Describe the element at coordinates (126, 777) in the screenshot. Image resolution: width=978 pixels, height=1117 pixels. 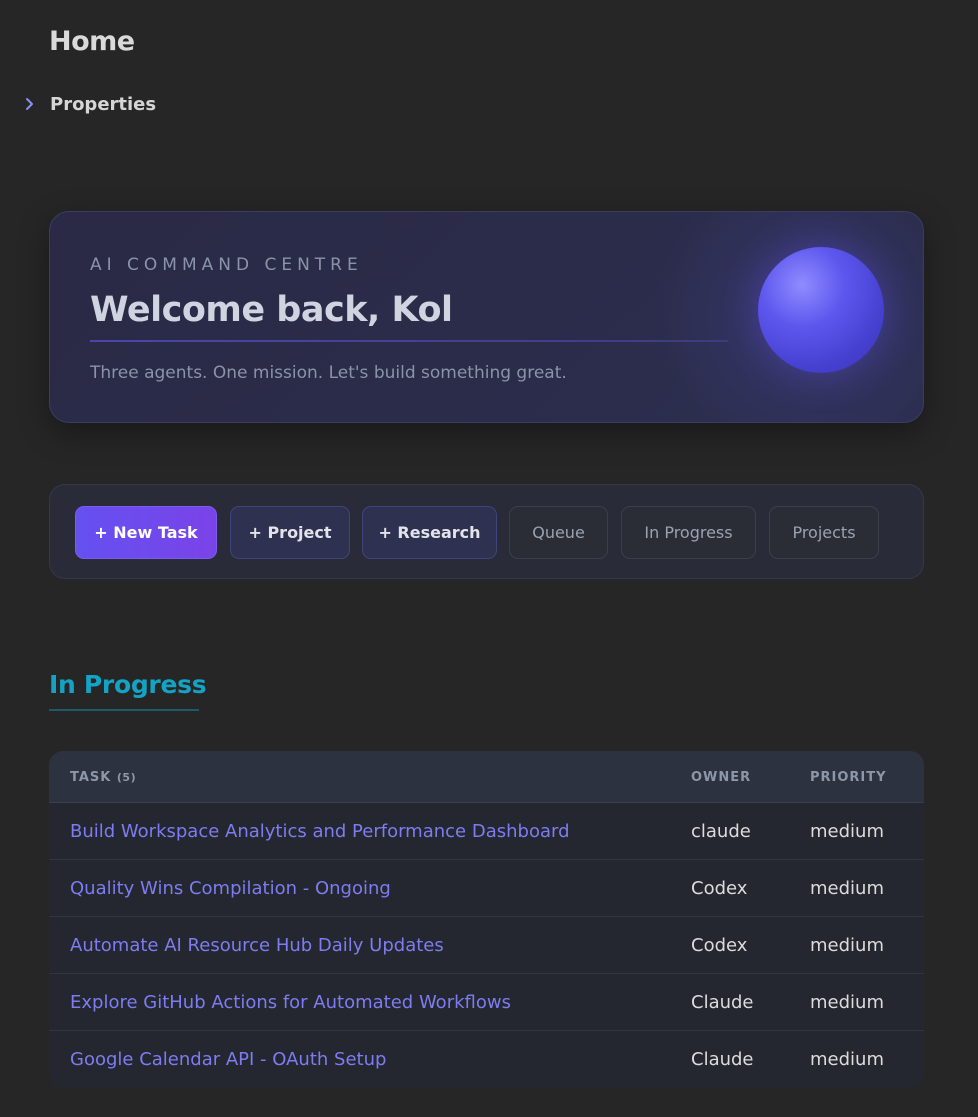
I see `task-count-badge: (5)` at that location.